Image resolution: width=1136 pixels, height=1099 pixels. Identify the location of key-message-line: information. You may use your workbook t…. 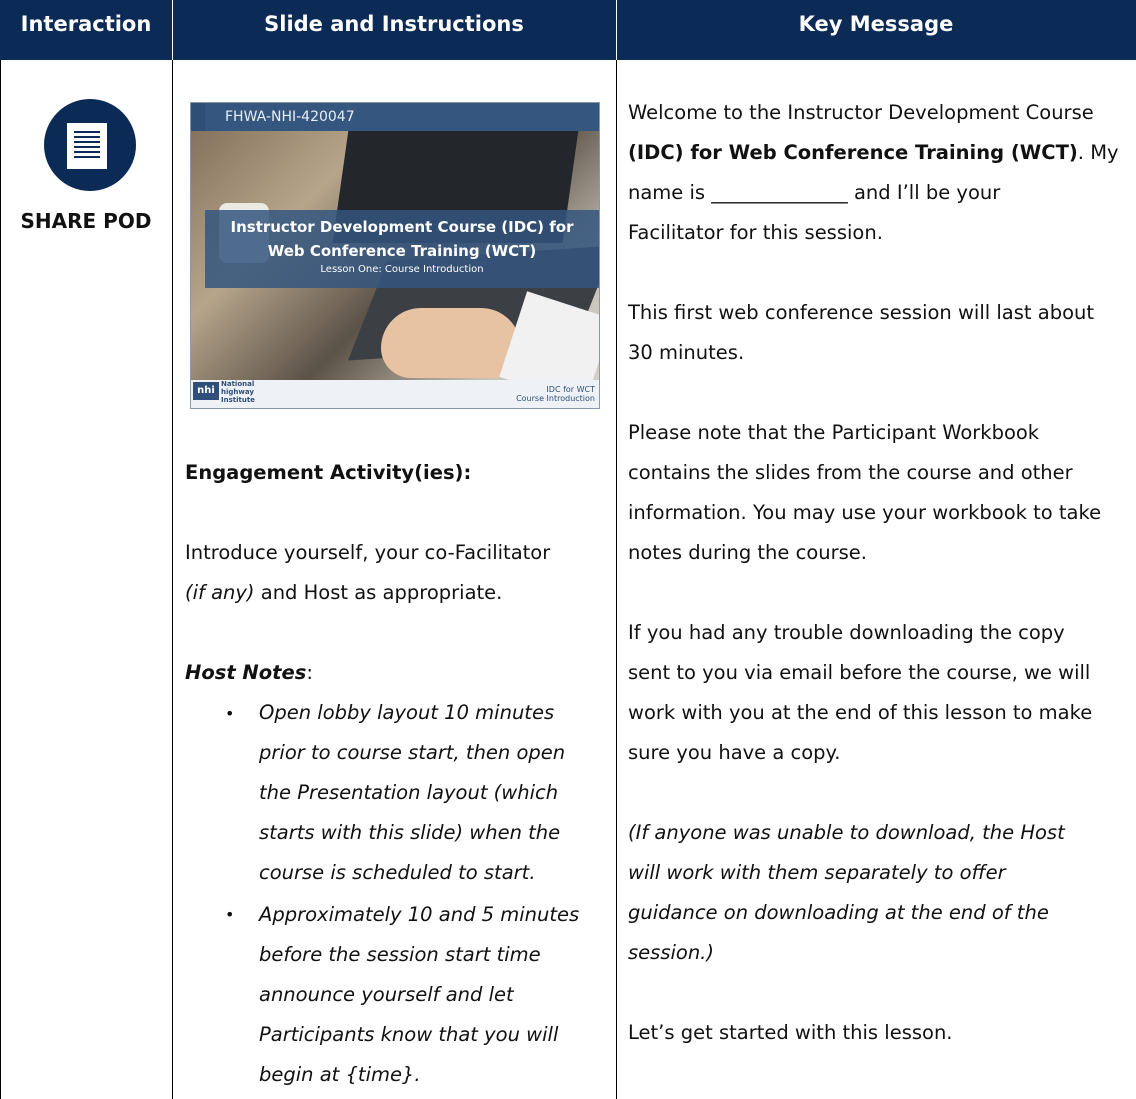
(865, 512).